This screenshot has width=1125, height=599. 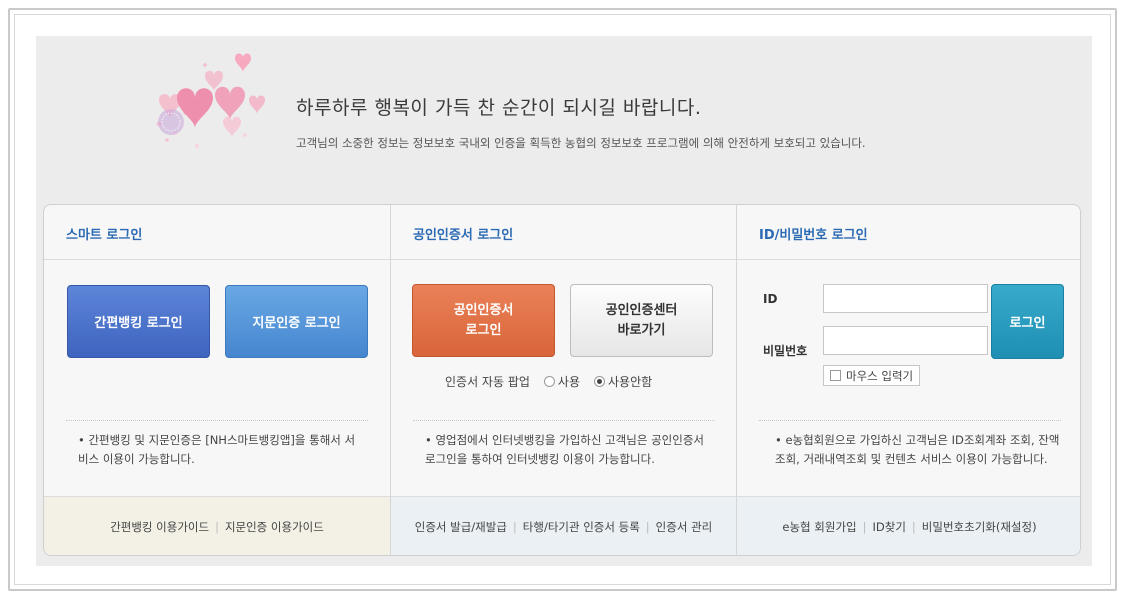 What do you see at coordinates (979, 527) in the screenshot?
I see `reset-password-link: 비밀번호초기화(재설정)` at bounding box center [979, 527].